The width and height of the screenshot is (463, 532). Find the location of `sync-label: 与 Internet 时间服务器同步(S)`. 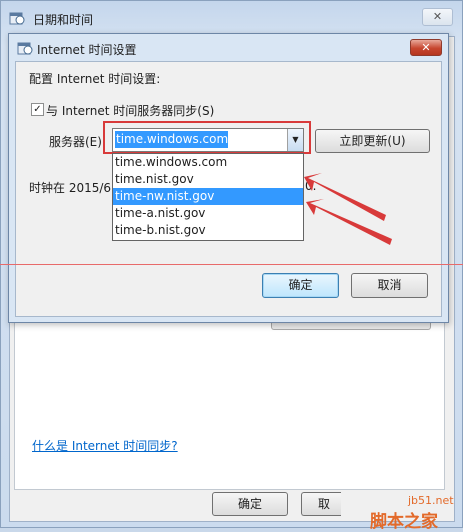

sync-label: 与 Internet 时间服务器同步(S) is located at coordinates (130, 110).